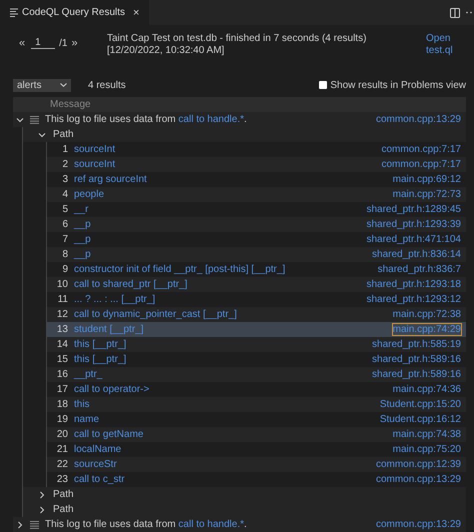  What do you see at coordinates (107, 85) in the screenshot?
I see `result-count: 4 results` at bounding box center [107, 85].